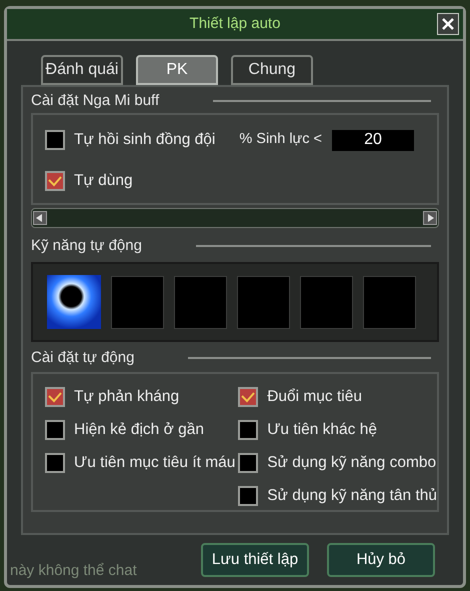 Image resolution: width=470 pixels, height=591 pixels. What do you see at coordinates (139, 430) in the screenshot?
I see `option-label: Hiện kẻ địch ở gần` at bounding box center [139, 430].